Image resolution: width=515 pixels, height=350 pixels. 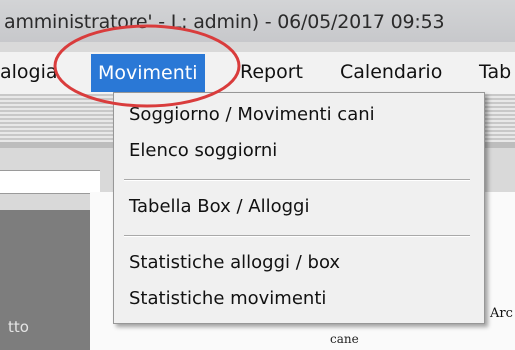 I want to click on menu-item-report: Report, so click(x=271, y=72).